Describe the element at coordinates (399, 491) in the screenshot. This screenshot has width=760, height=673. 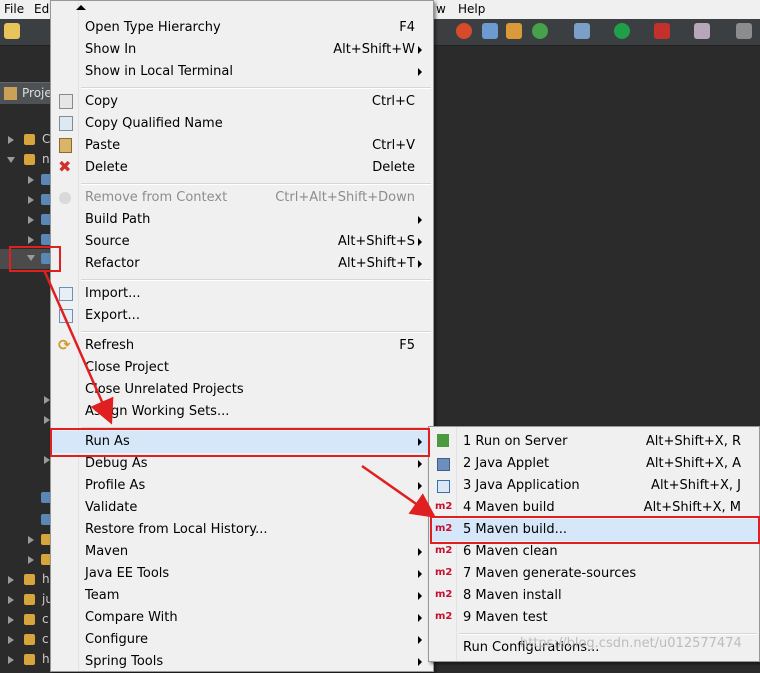
I see `annotation-arrow-to-maven-build` at that location.